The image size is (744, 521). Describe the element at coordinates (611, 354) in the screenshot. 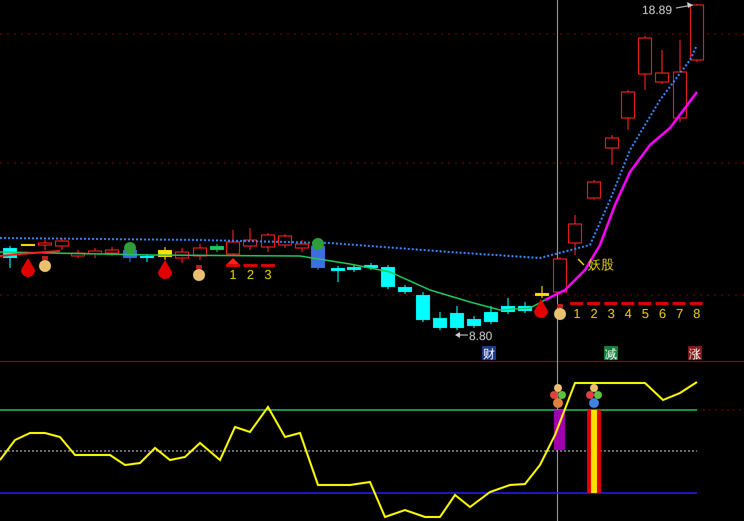

I see `marker-label: 减` at that location.